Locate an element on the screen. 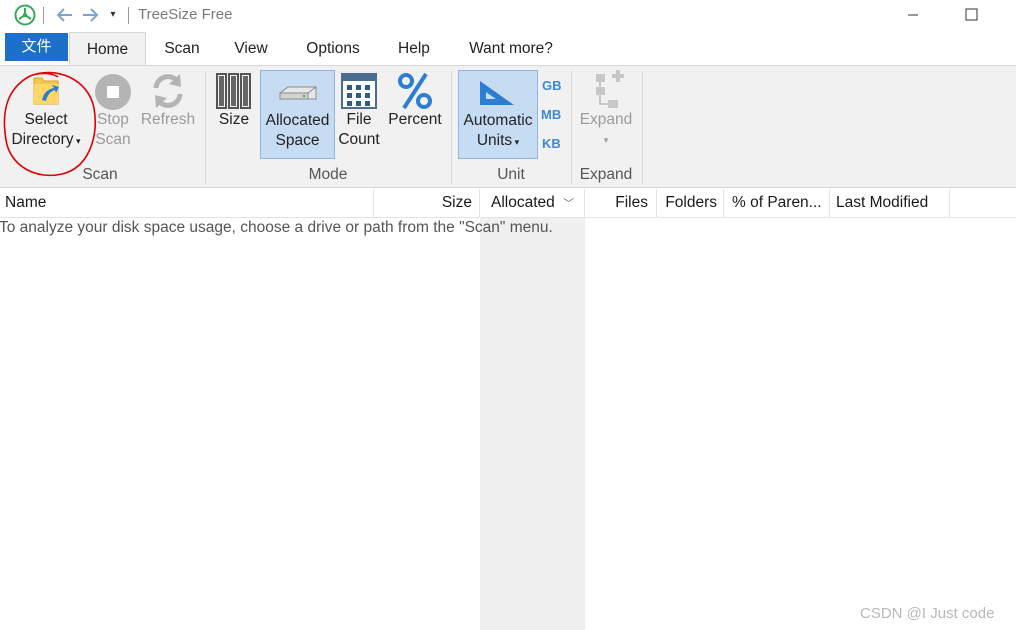  percent-label: Percent is located at coordinates (415, 119).